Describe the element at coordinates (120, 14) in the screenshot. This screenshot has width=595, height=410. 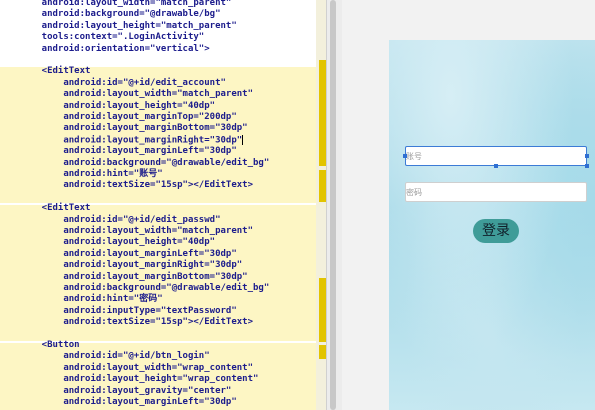
I see `code-line: android:background="@drawable/bg"` at that location.